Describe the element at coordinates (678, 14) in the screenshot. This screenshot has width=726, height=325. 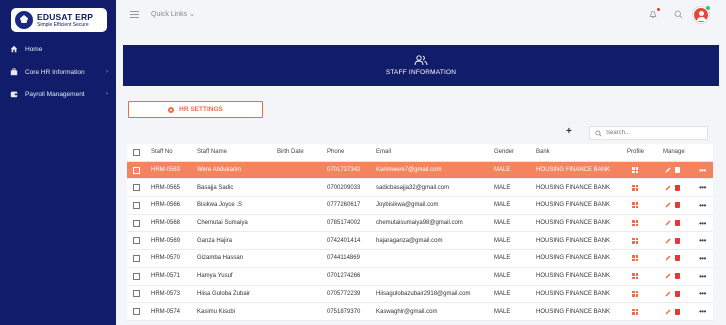
I see `search-icon` at that location.